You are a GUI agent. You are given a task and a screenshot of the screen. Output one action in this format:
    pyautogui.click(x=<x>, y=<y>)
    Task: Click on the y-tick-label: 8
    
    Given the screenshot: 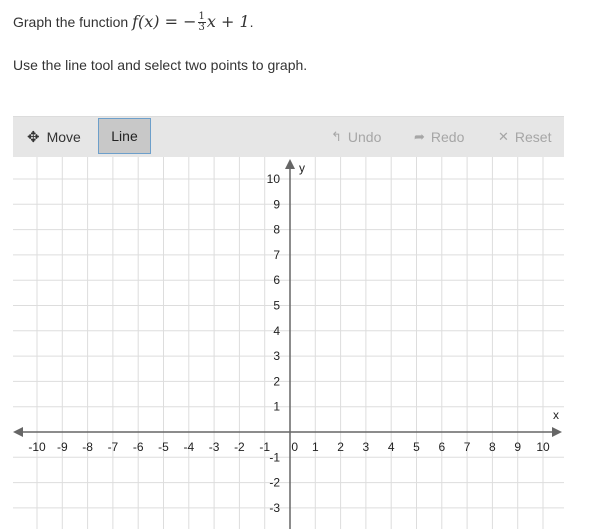 What is the action you would take?
    pyautogui.click(x=276, y=230)
    